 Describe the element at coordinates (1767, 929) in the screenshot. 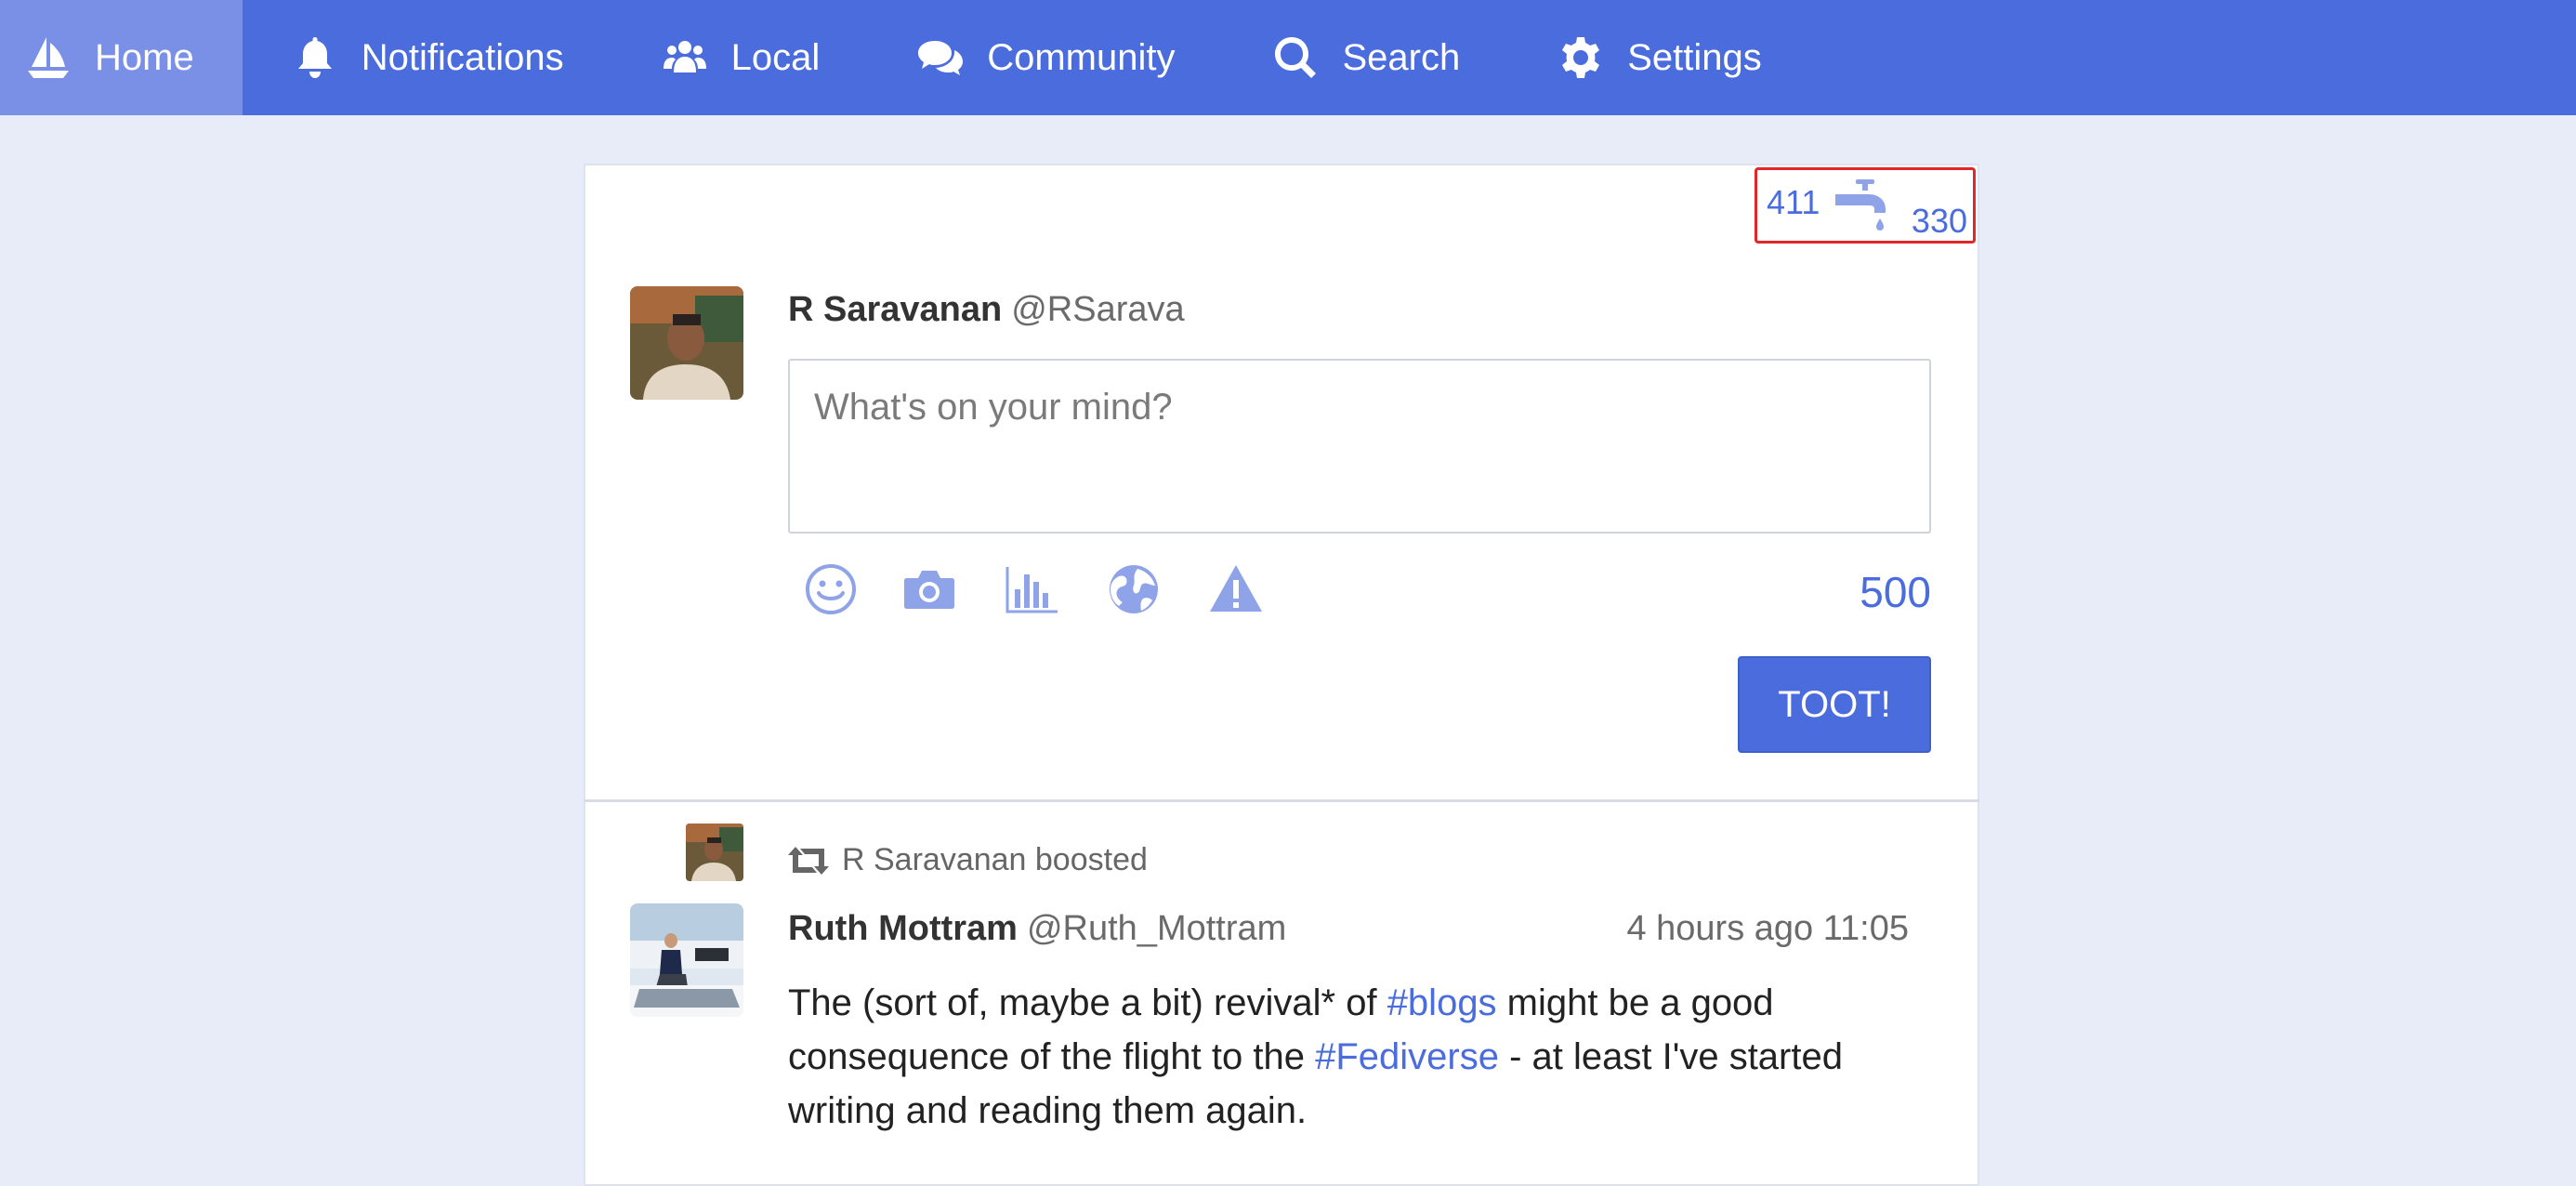

I see `status-timestamp: 4 hours ago 11:05` at that location.